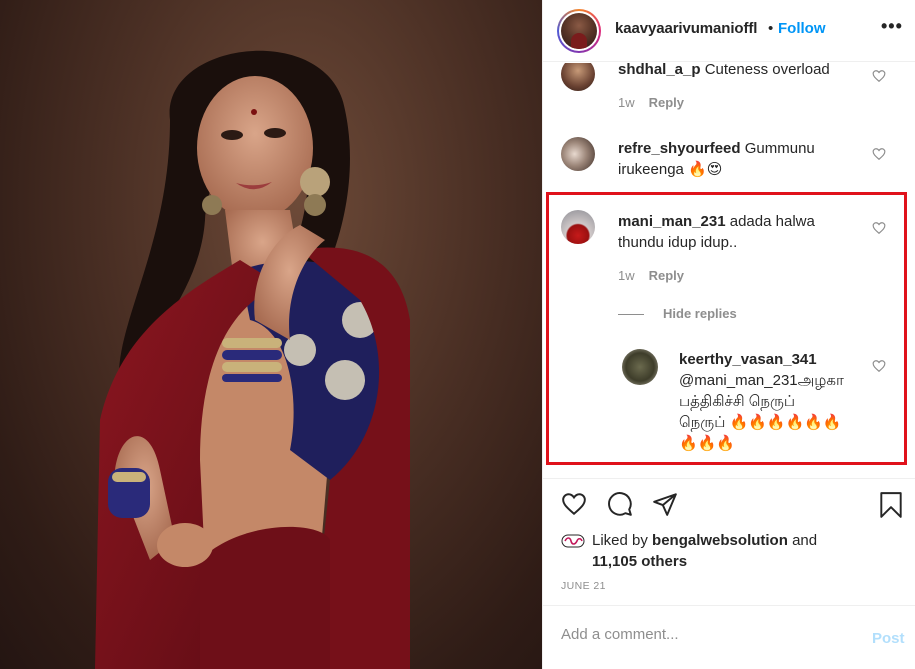 This screenshot has width=915, height=669. What do you see at coordinates (888, 638) in the screenshot?
I see `post-comment-button: Post` at bounding box center [888, 638].